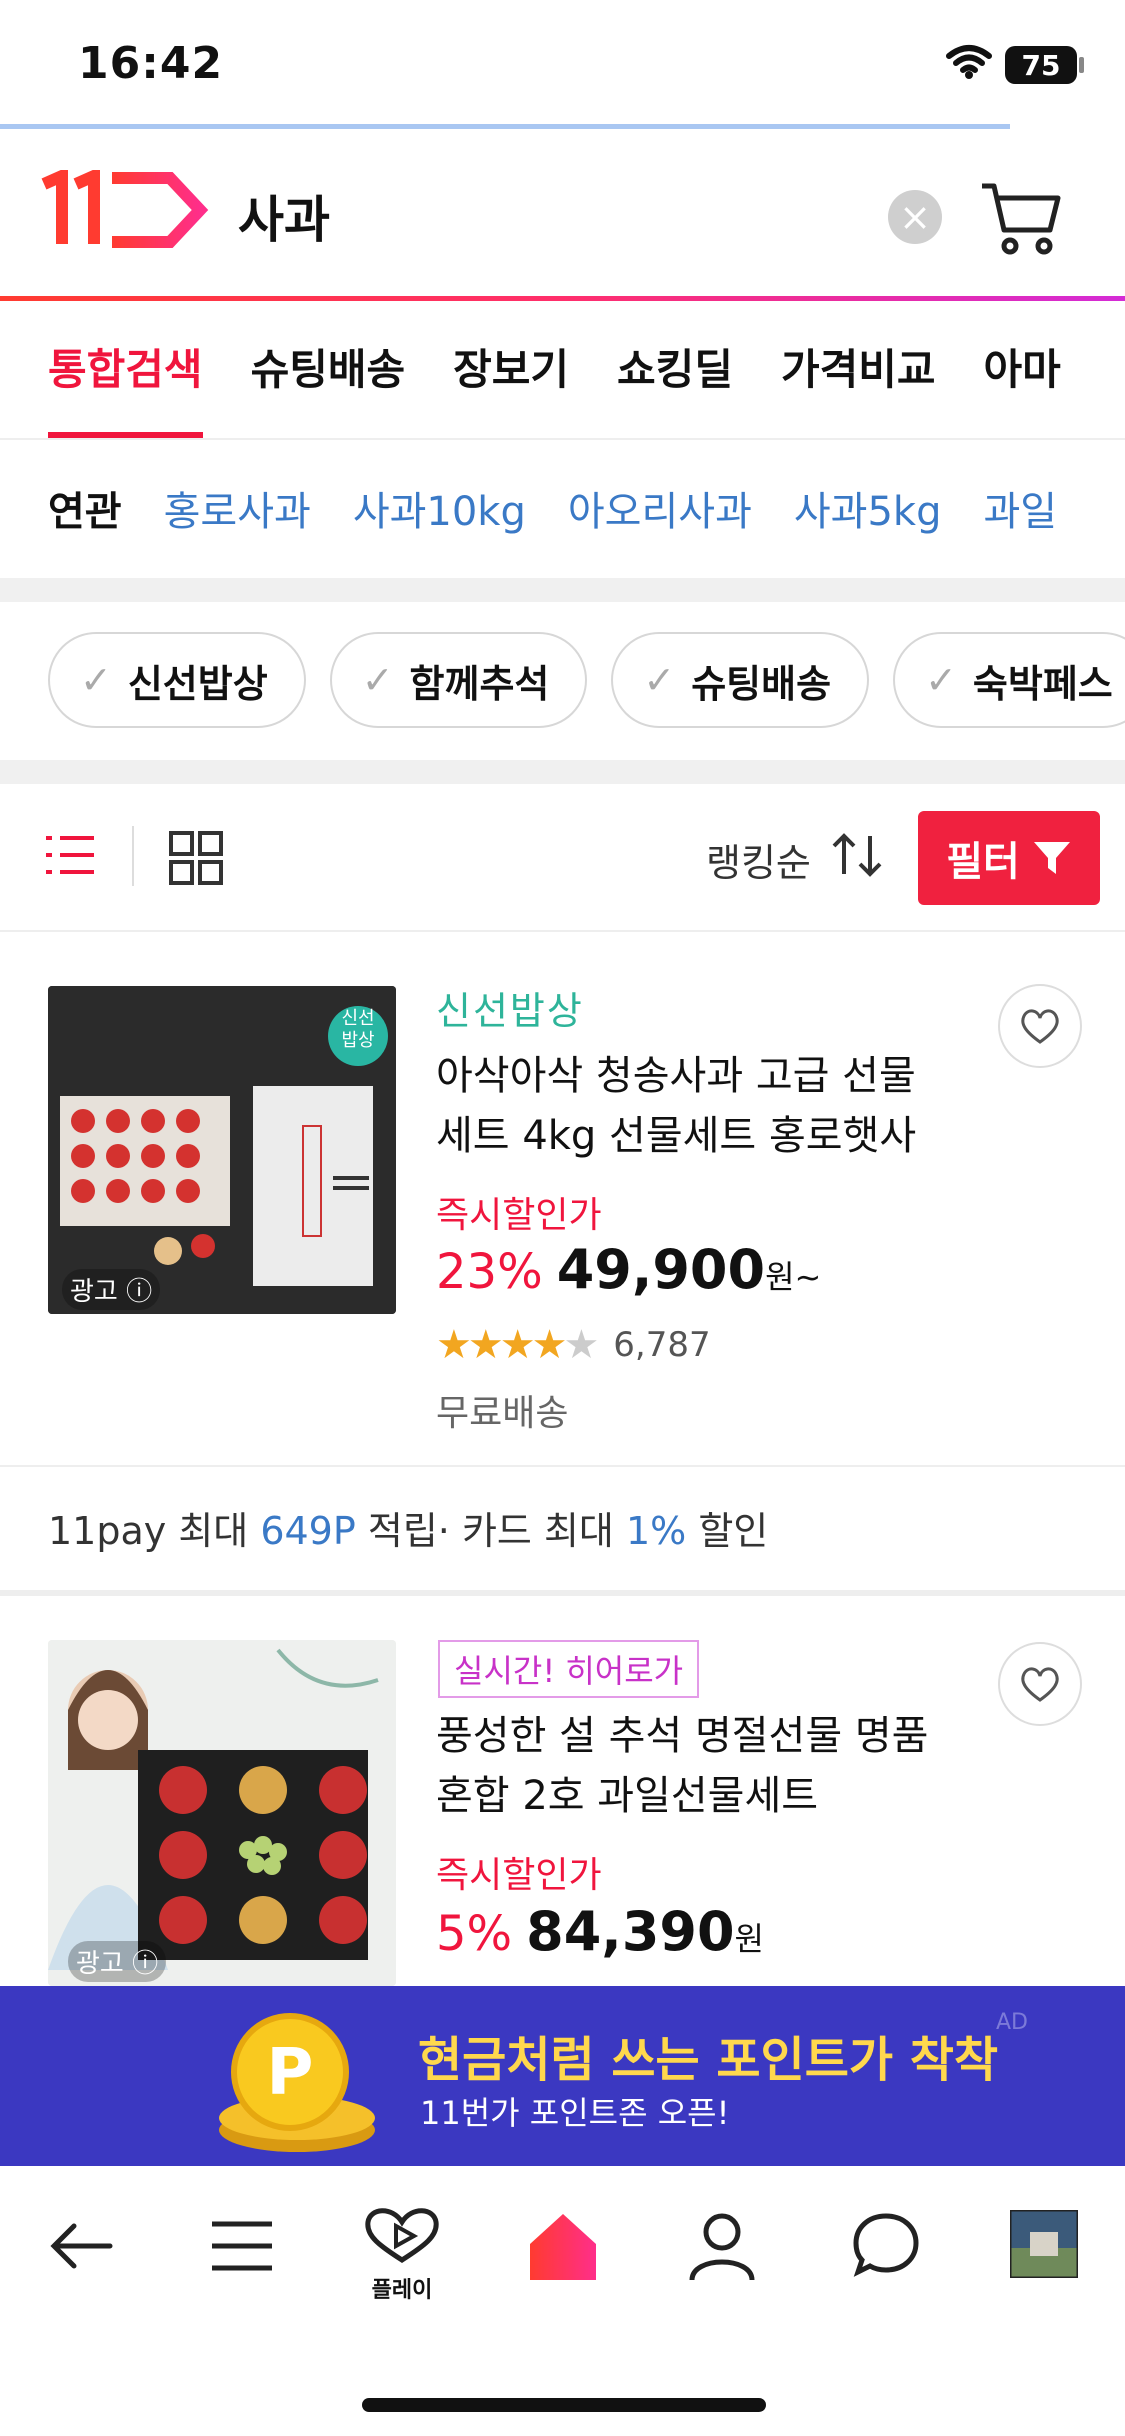  What do you see at coordinates (71, 857) in the screenshot?
I see `list-view-icon` at bounding box center [71, 857].